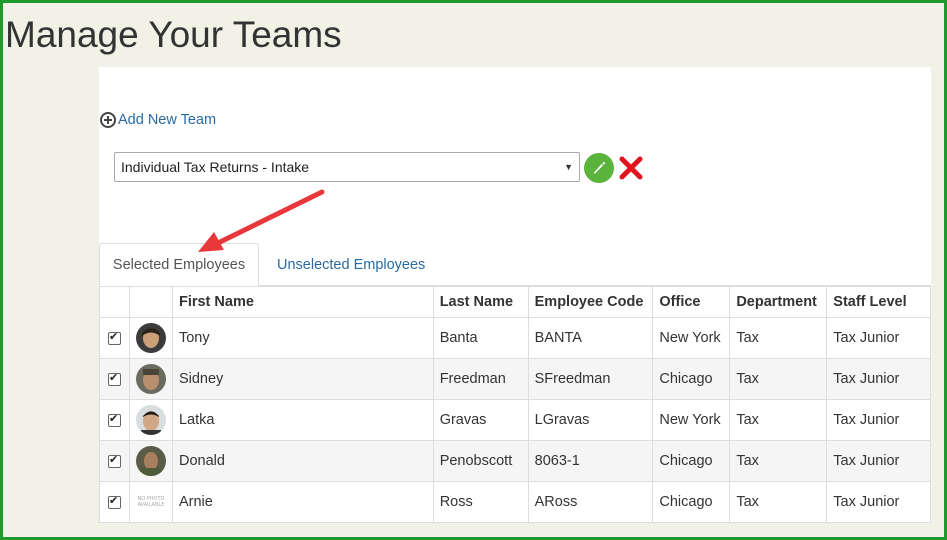  I want to click on last-name-cell: Ross, so click(480, 502).